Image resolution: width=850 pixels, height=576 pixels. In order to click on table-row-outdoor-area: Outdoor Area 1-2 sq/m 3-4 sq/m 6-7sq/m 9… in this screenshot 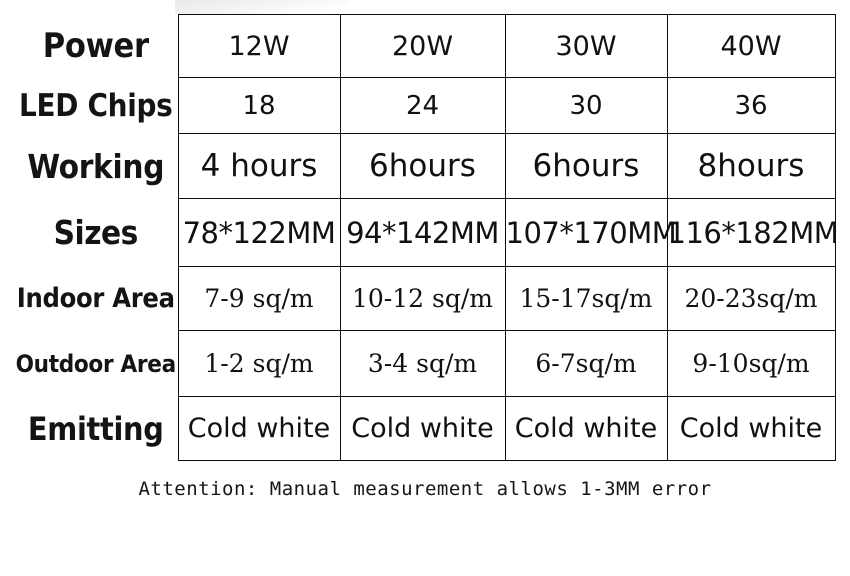, I will do `click(425, 363)`.